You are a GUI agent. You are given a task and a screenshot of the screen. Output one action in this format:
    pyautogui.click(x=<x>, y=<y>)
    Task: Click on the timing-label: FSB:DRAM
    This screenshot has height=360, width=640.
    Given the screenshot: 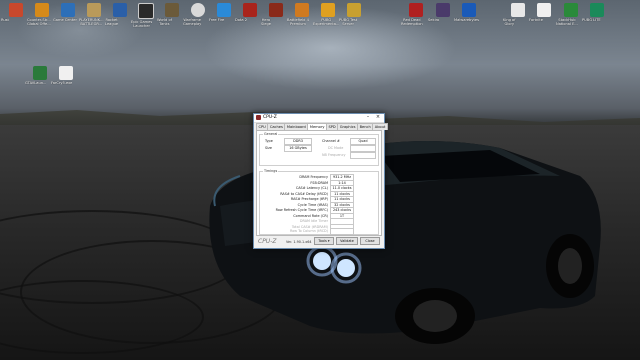 What is the action you would take?
    pyautogui.click(x=319, y=182)
    